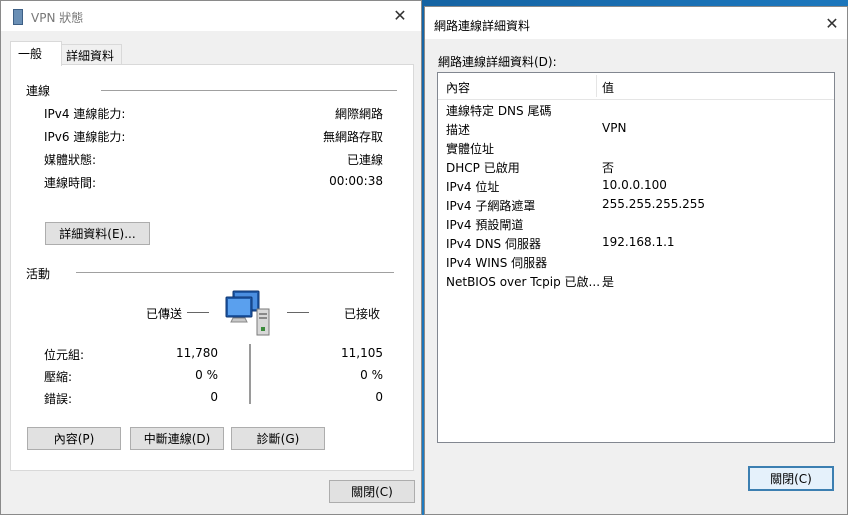 The height and width of the screenshot is (515, 848). I want to click on bytes-sent-value: 11,780, so click(197, 353).